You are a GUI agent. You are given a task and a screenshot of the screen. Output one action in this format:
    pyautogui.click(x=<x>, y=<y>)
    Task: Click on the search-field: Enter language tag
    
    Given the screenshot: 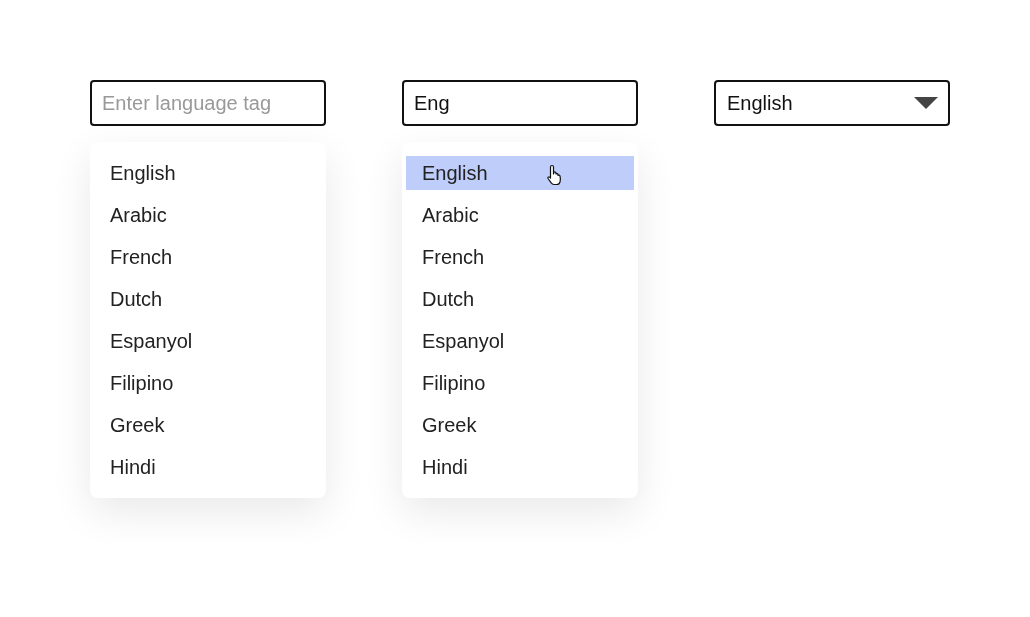 What is the action you would take?
    pyautogui.click(x=208, y=103)
    